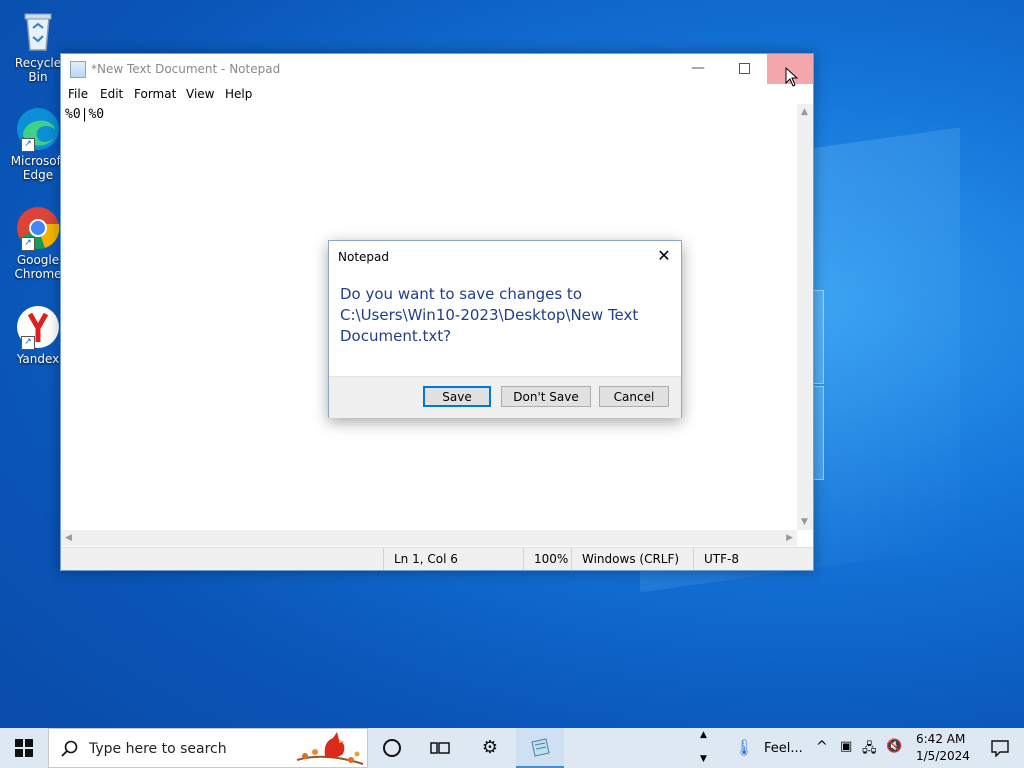  I want to click on cortana-circle-icon, so click(392, 748).